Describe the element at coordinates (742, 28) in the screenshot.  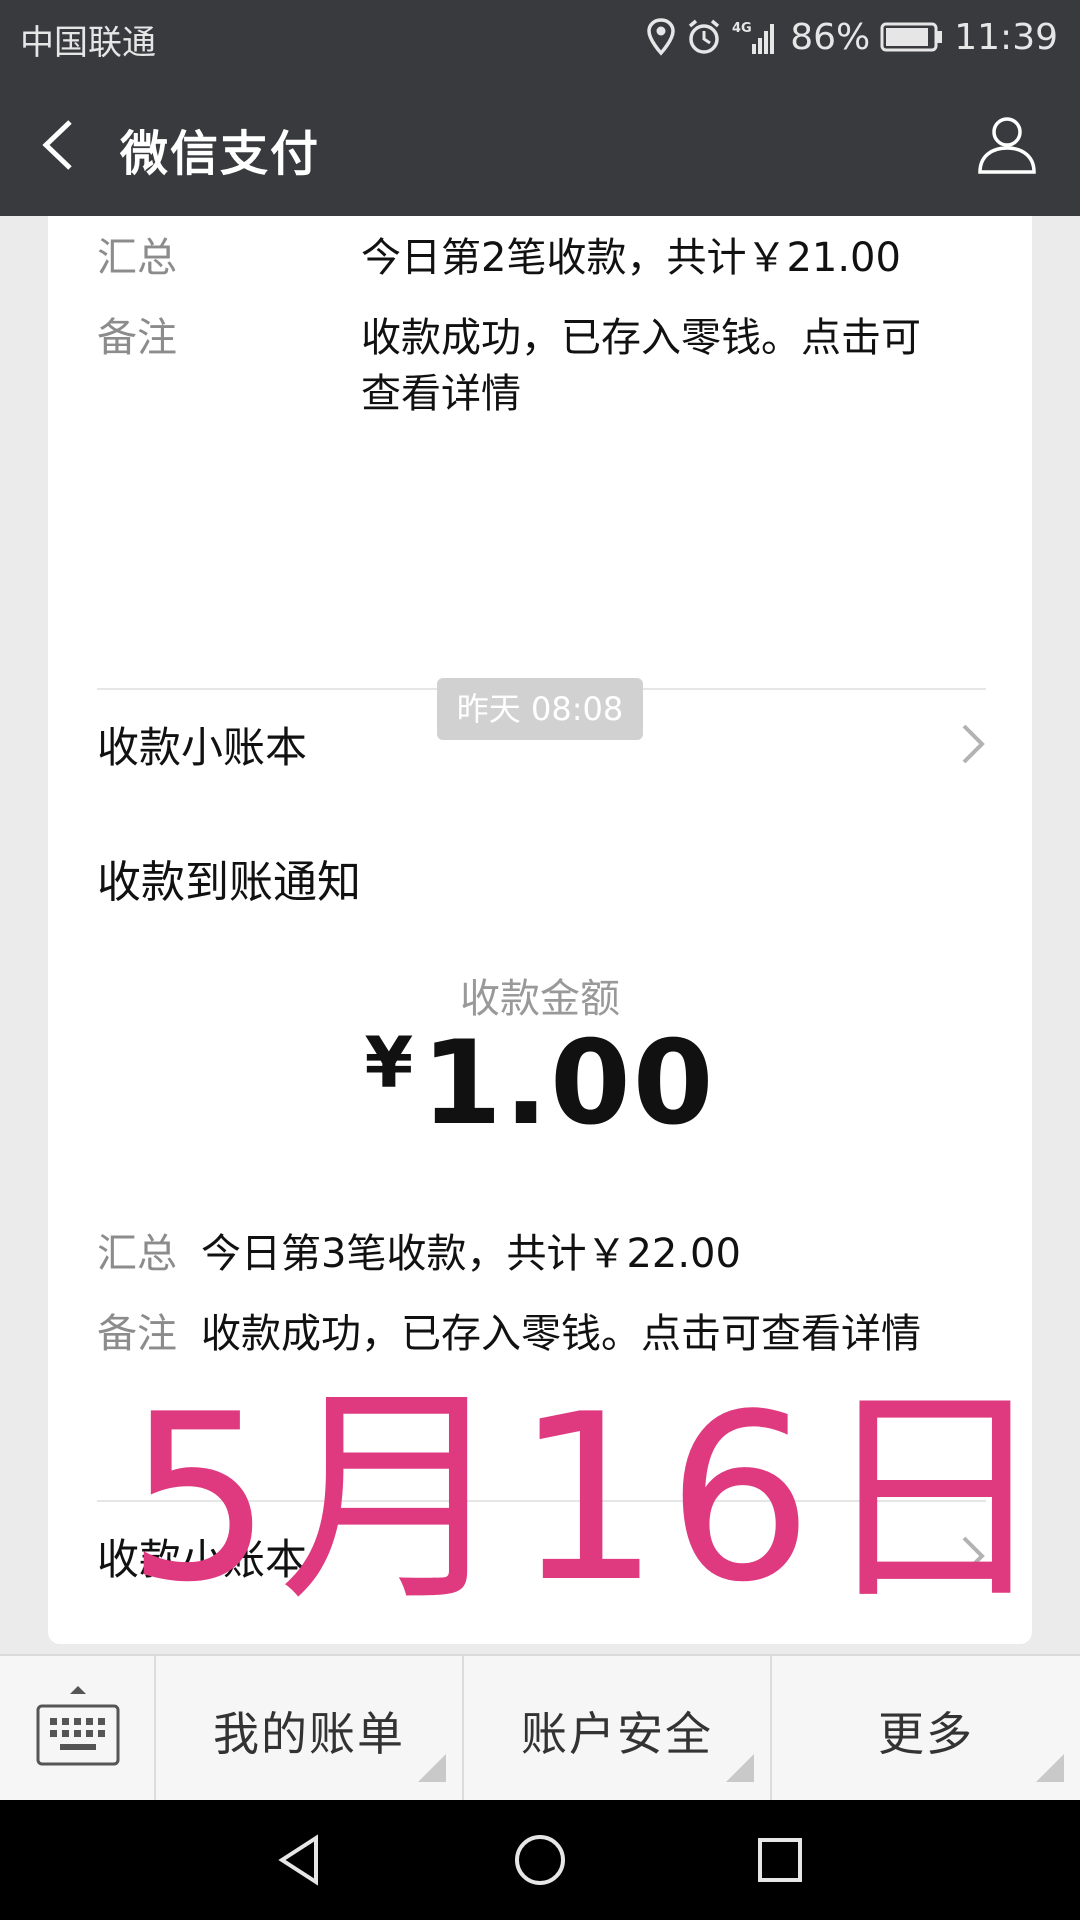
I see `svg-text: 4G` at that location.